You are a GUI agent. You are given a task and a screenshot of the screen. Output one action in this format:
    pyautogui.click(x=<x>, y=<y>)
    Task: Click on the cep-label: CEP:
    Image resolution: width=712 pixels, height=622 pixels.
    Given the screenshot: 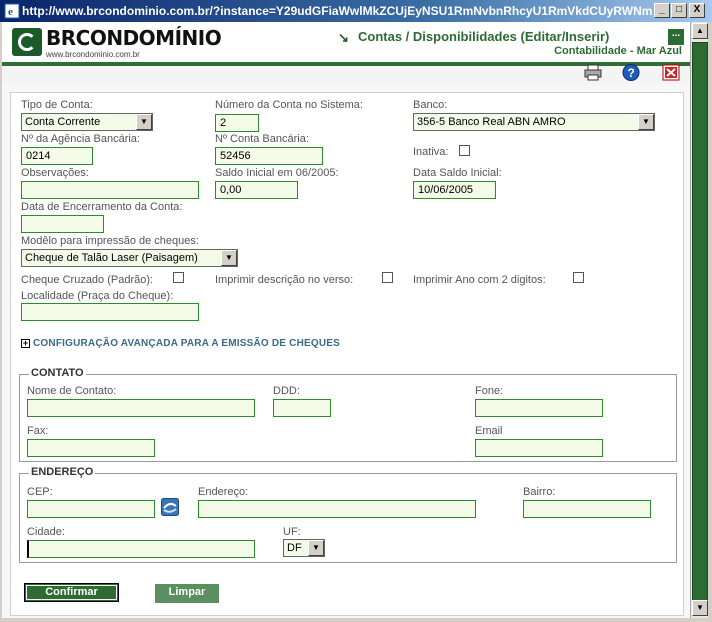 What is the action you would take?
    pyautogui.click(x=40, y=492)
    